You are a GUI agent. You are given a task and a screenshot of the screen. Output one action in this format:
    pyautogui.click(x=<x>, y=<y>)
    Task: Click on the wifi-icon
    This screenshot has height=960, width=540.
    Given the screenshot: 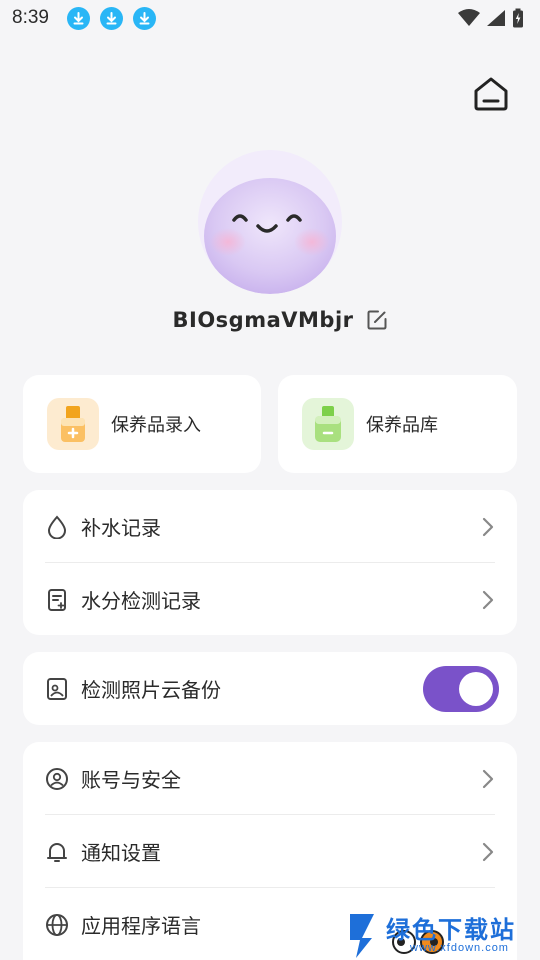 What is the action you would take?
    pyautogui.click(x=469, y=17)
    